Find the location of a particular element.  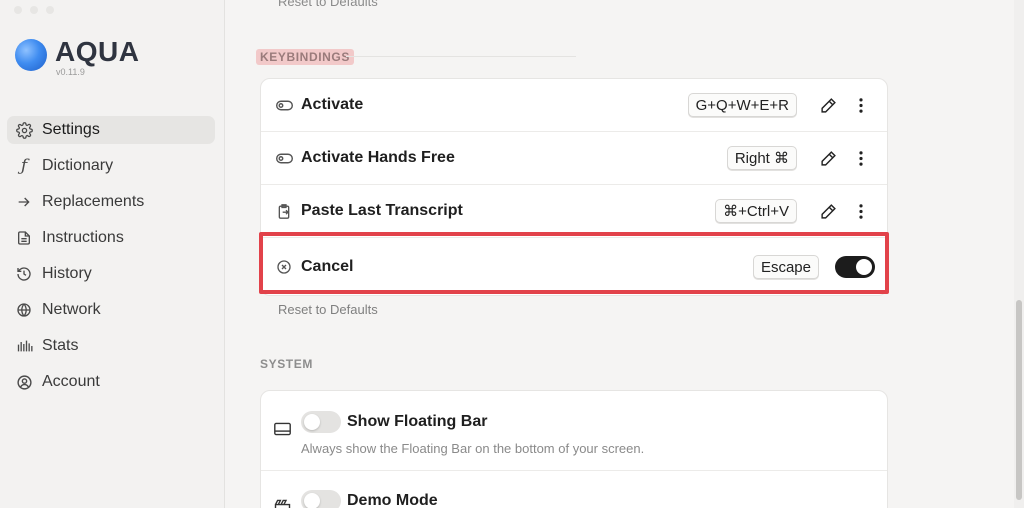

document-icon is located at coordinates (24, 238).